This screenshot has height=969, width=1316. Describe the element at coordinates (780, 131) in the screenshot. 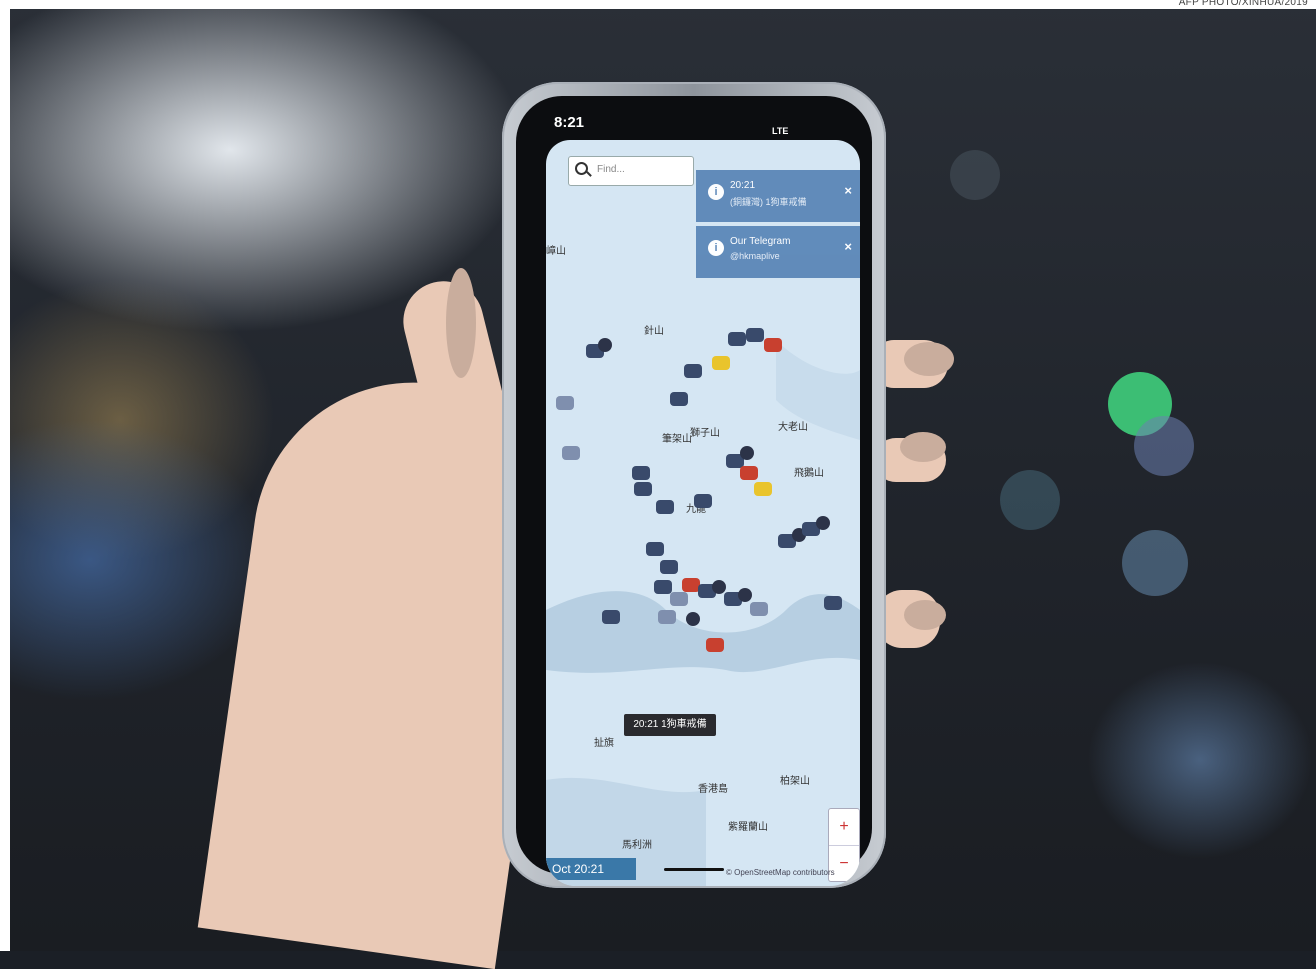

I see `status-network: LTE` at that location.